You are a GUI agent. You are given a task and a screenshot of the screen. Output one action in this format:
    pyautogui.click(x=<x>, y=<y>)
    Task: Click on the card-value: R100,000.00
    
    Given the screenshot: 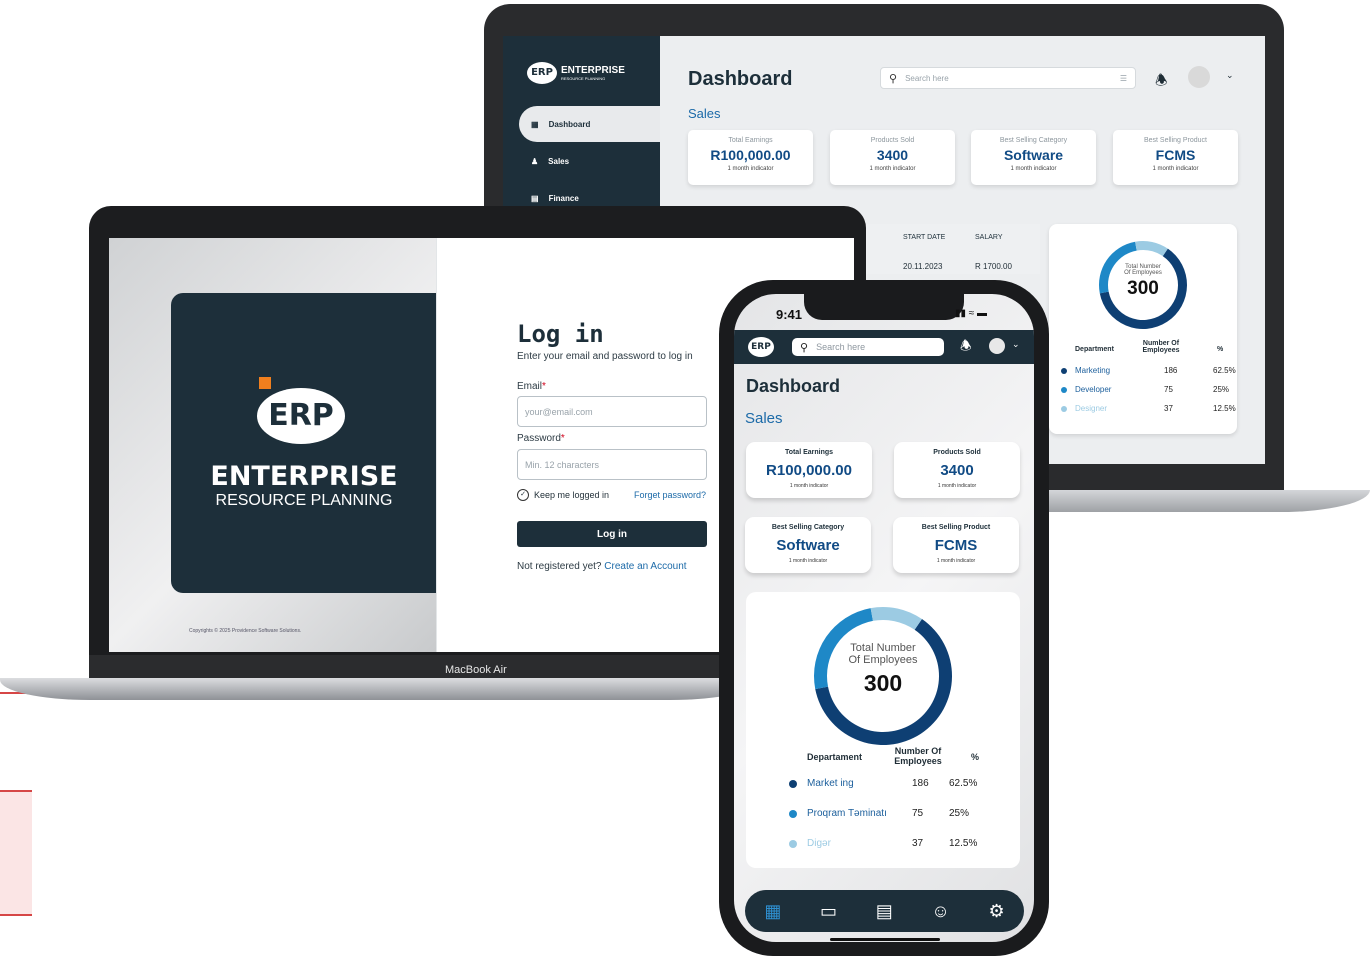 What is the action you would take?
    pyautogui.click(x=809, y=470)
    